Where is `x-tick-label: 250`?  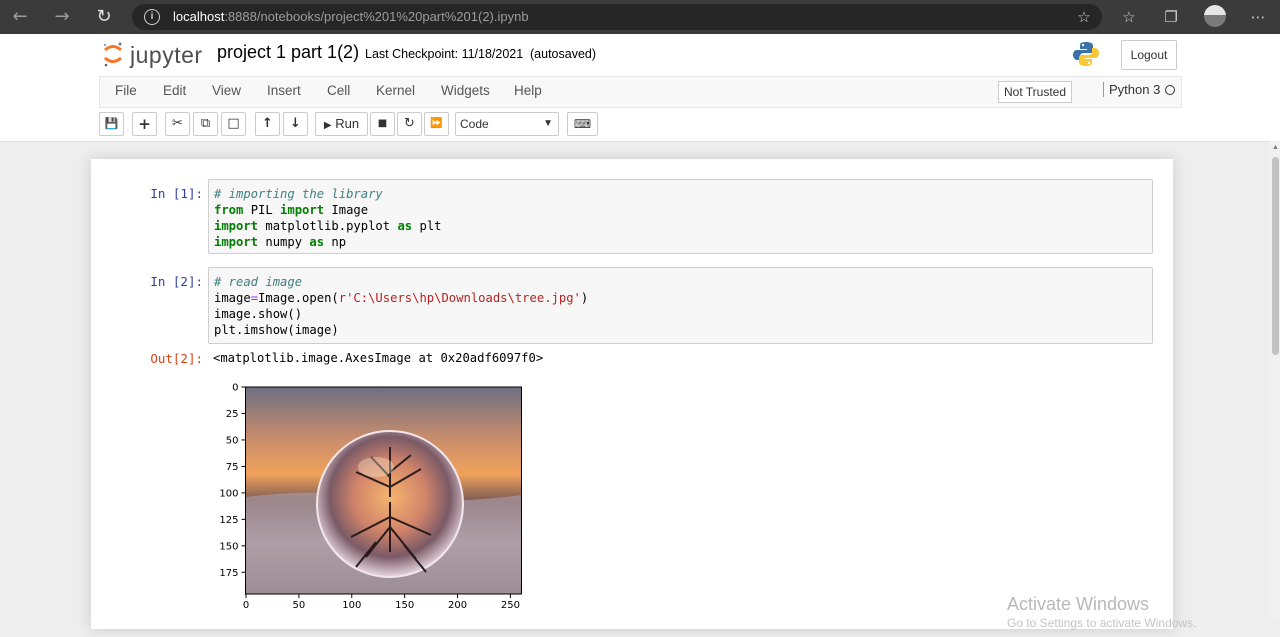
x-tick-label: 250 is located at coordinates (510, 605).